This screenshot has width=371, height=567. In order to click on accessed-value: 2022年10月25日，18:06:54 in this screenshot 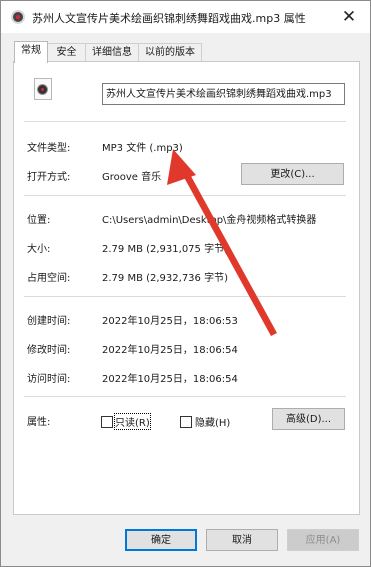, I will do `click(170, 379)`.